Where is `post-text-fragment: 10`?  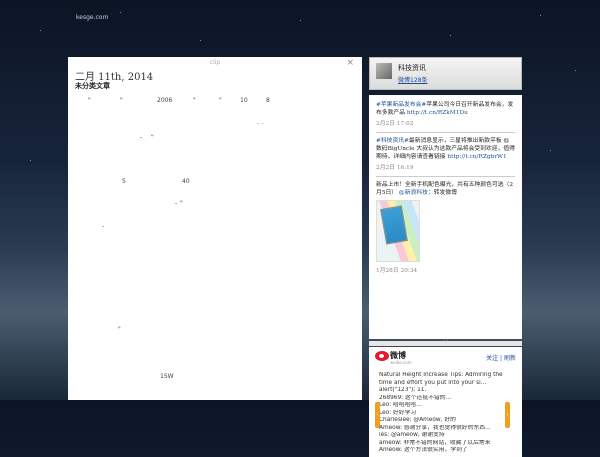
post-text-fragment: 10 is located at coordinates (244, 100).